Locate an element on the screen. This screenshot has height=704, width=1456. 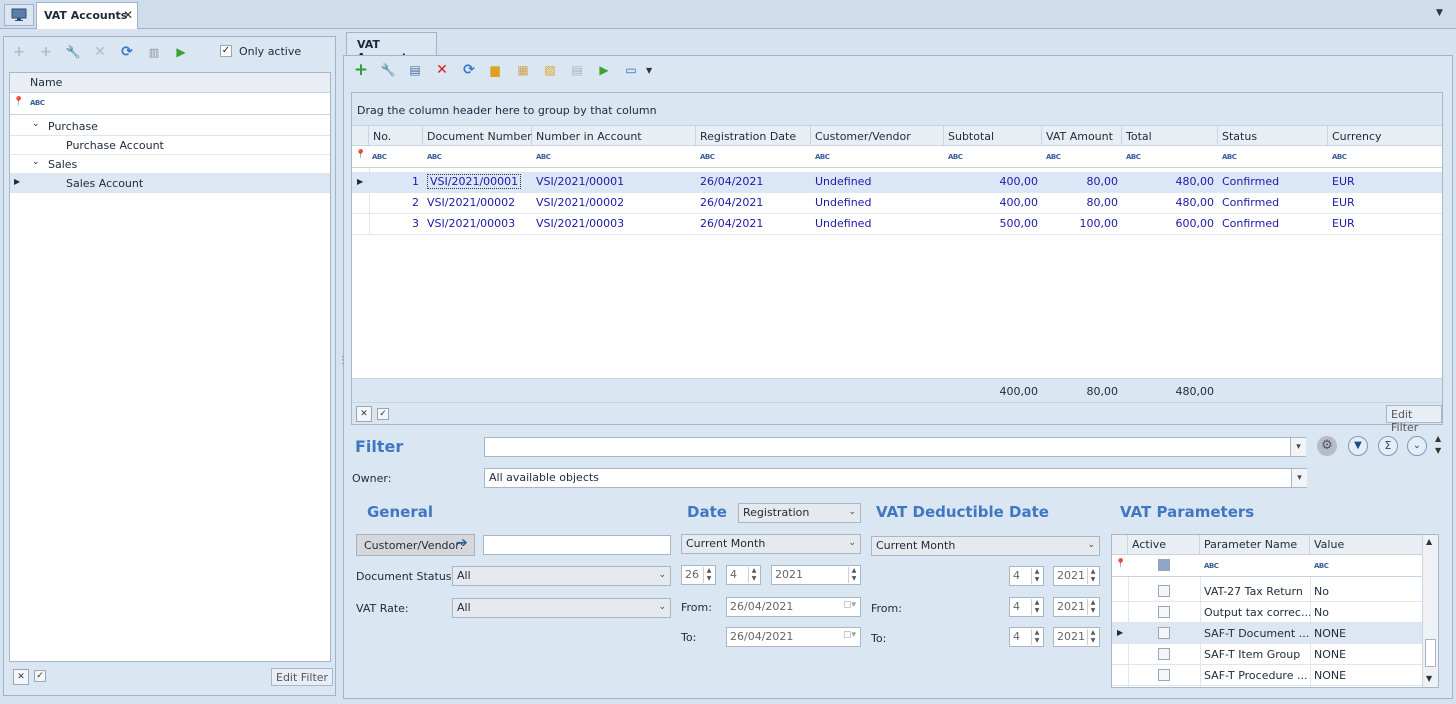
vat-deductible-period-select: Current Month ⌄ is located at coordinates (985, 546).